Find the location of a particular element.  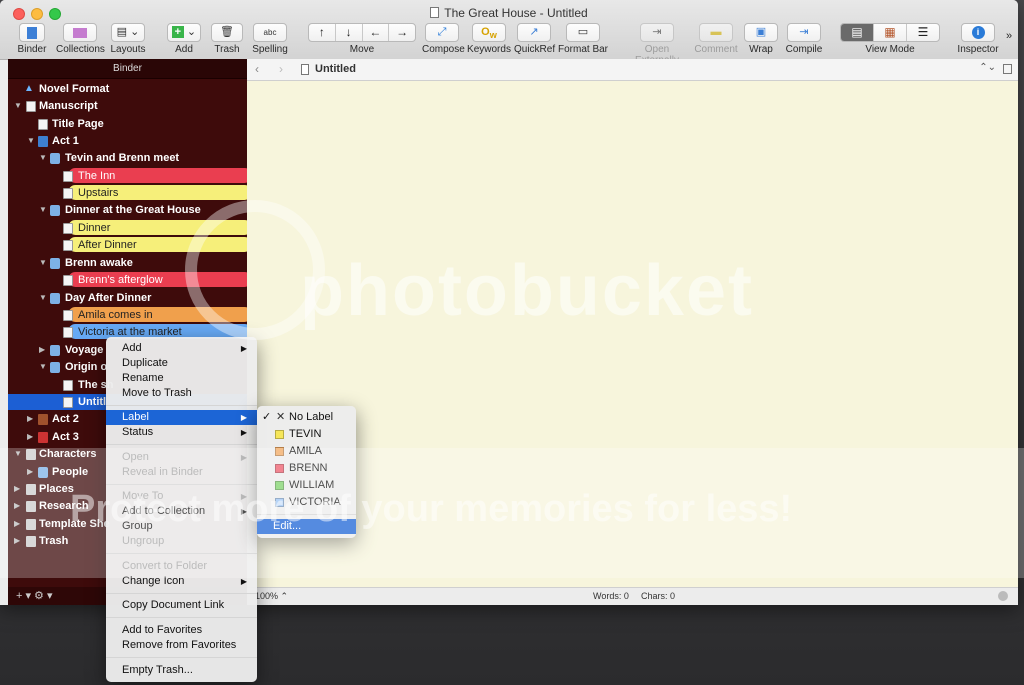

menu-item-duplicate: Duplicate is located at coordinates (181, 363).